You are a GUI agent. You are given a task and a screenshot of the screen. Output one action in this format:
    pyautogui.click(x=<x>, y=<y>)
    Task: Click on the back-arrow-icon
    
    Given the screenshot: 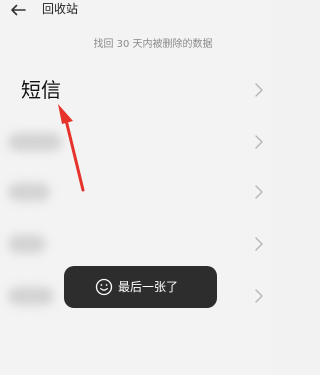 What is the action you would take?
    pyautogui.click(x=18, y=10)
    